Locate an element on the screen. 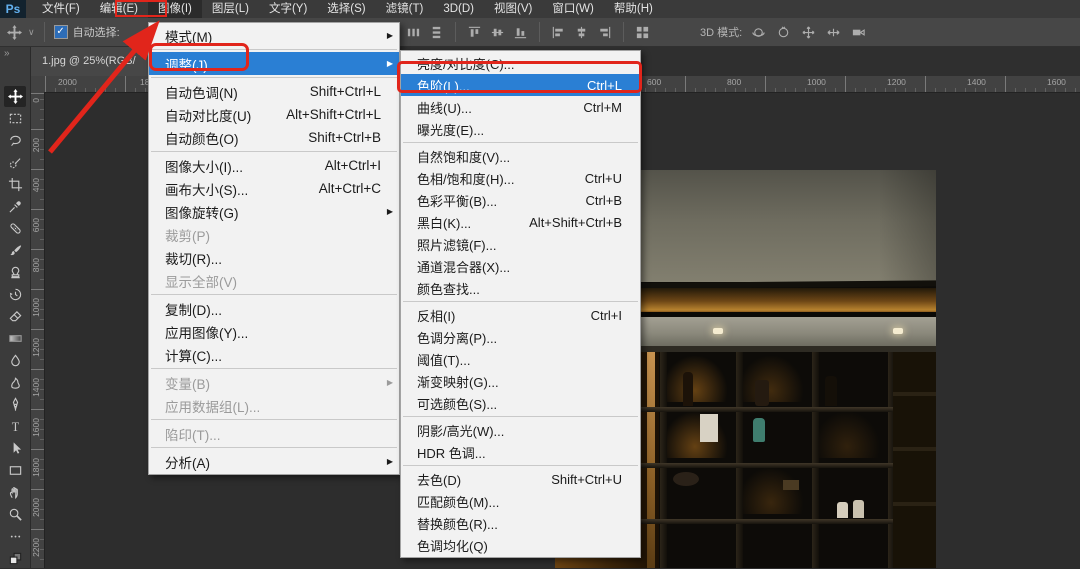 The image size is (1080, 569). menubar-item-view: 视图(V) is located at coordinates (513, 9).